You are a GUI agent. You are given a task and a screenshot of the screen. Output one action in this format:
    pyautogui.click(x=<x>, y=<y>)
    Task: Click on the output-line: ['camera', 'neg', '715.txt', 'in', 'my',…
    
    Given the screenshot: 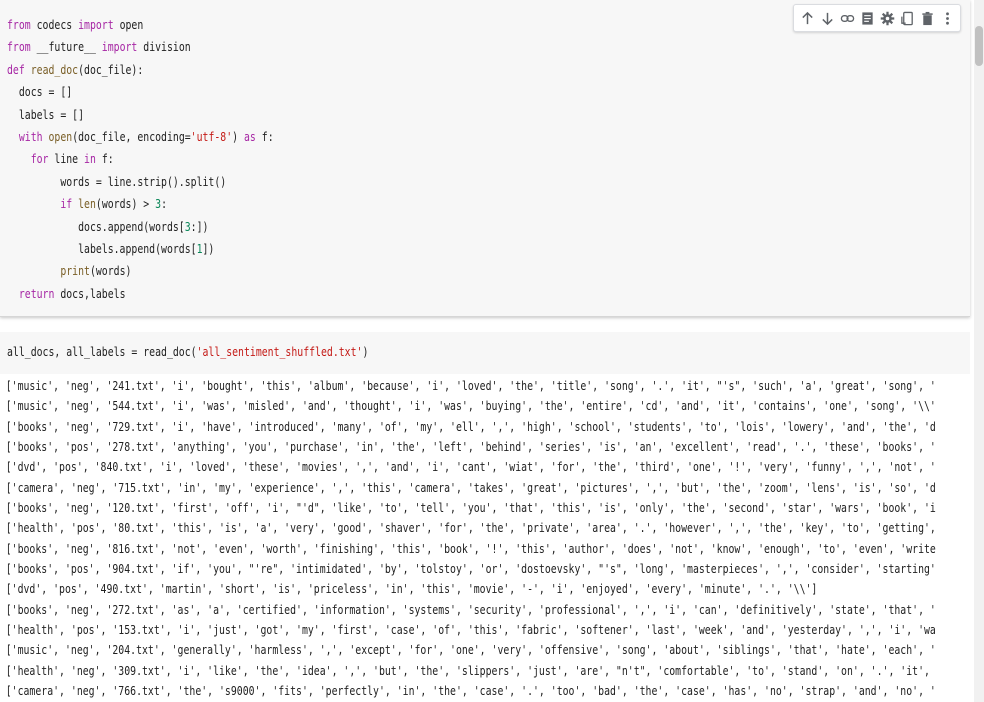 What is the action you would take?
    pyautogui.click(x=470, y=487)
    